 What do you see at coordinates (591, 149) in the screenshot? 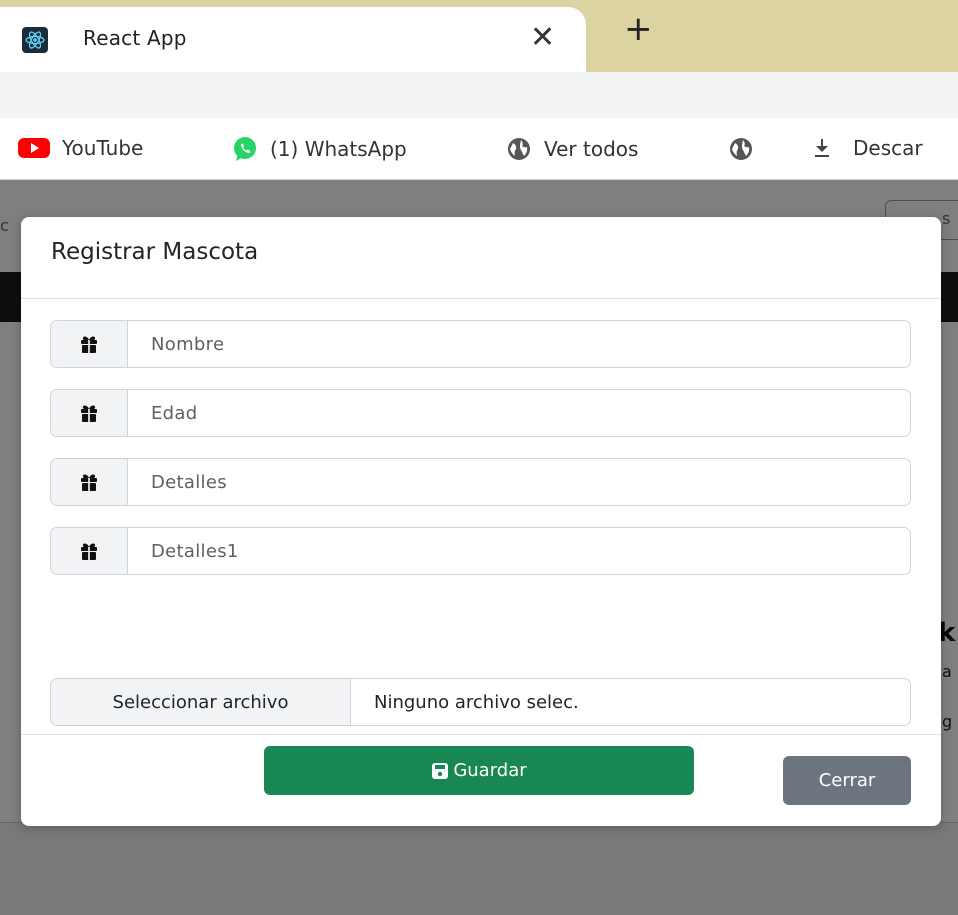
I see `bookmark-label: Ver todos` at bounding box center [591, 149].